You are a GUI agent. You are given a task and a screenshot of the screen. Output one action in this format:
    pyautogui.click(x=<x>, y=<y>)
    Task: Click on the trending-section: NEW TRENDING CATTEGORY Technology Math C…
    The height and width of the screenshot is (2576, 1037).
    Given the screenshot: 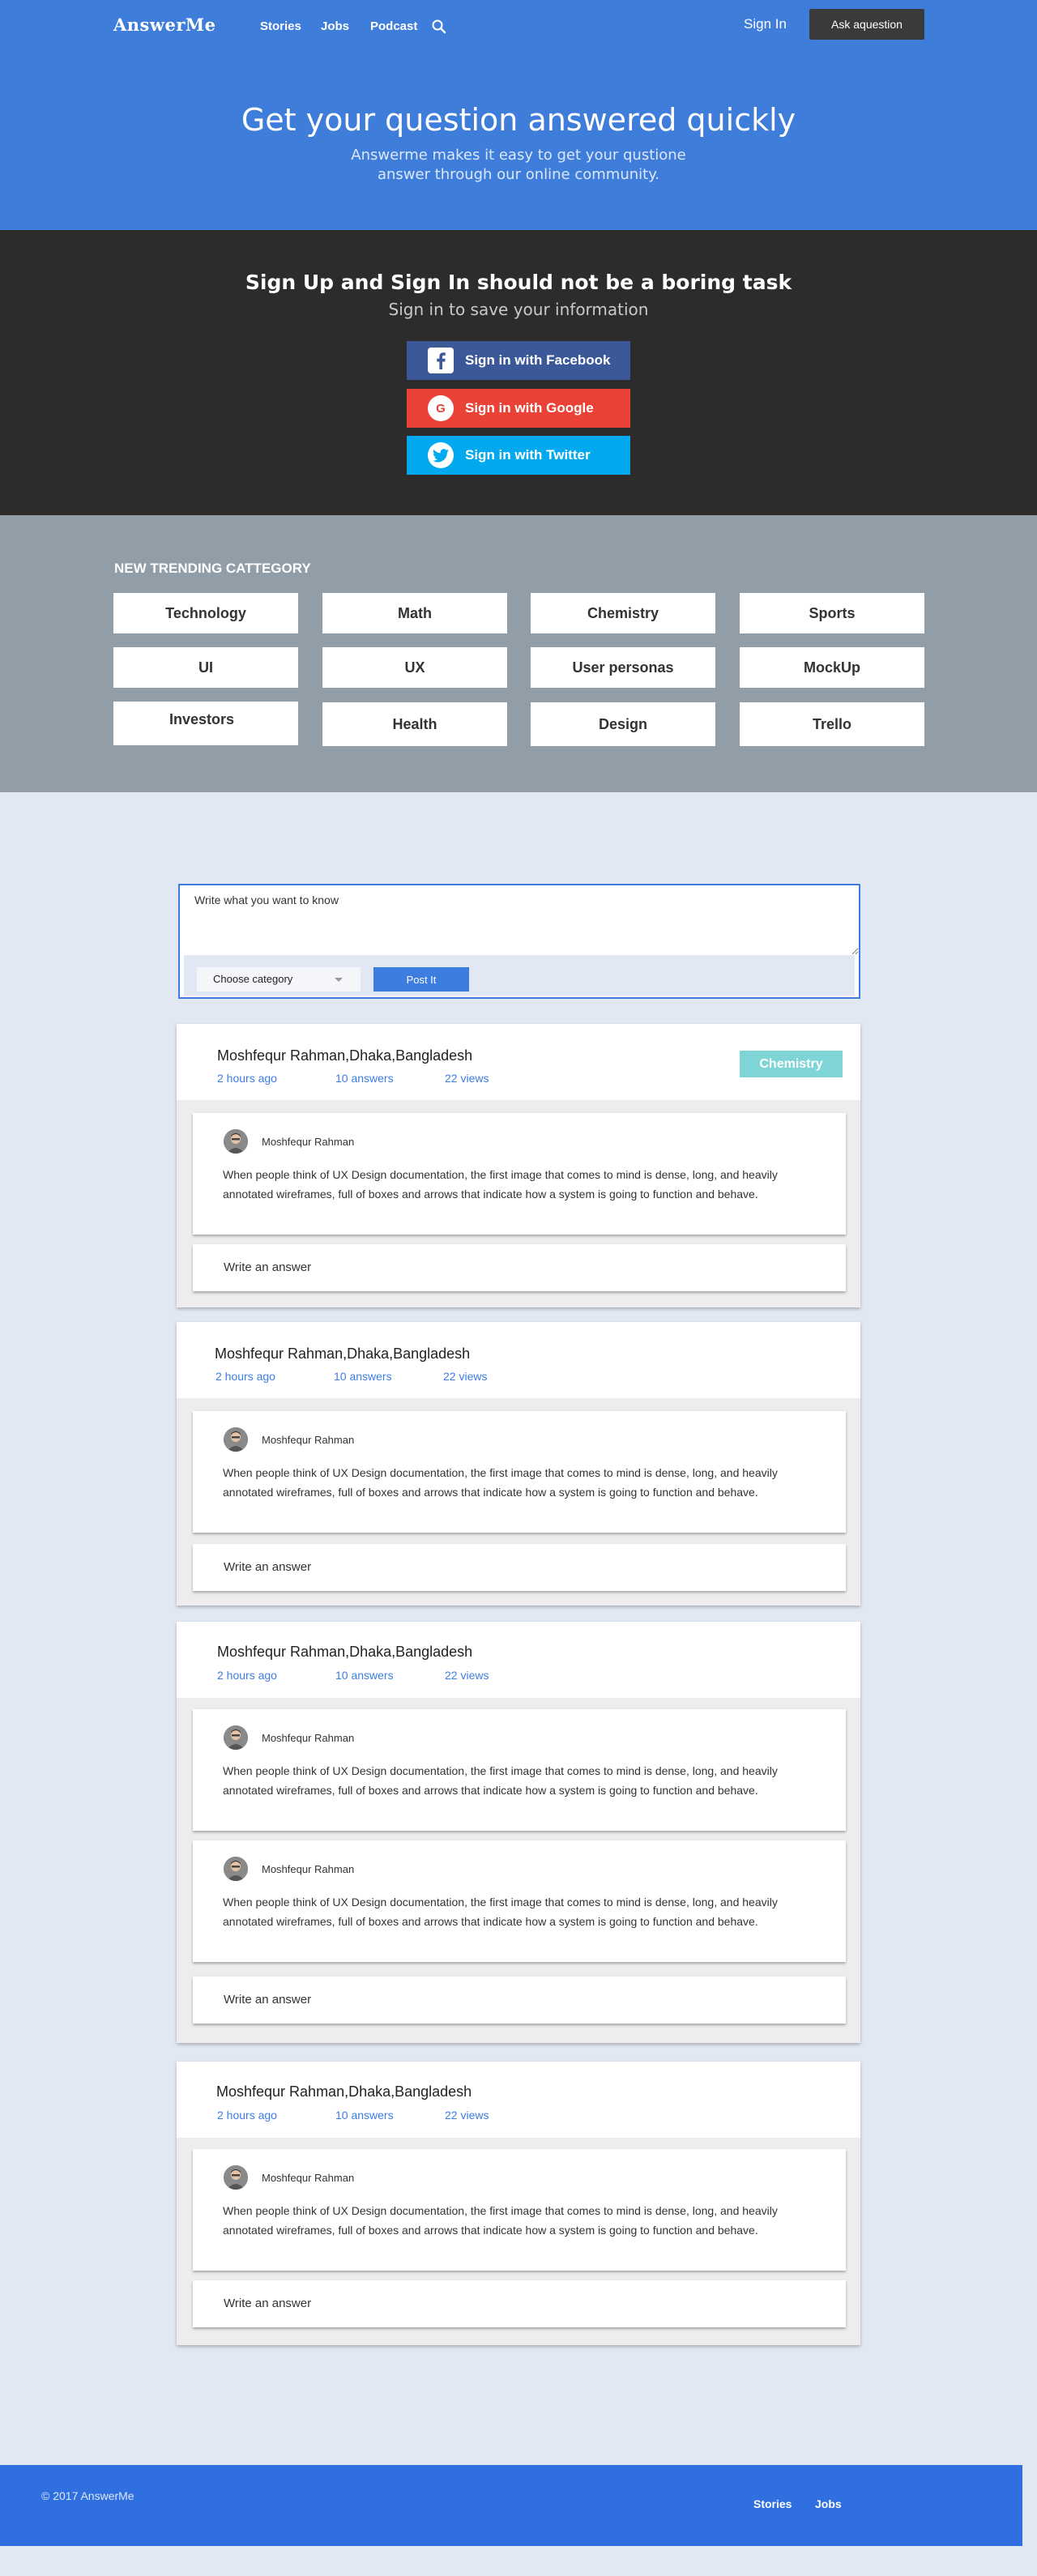 What is the action you would take?
    pyautogui.click(x=518, y=653)
    